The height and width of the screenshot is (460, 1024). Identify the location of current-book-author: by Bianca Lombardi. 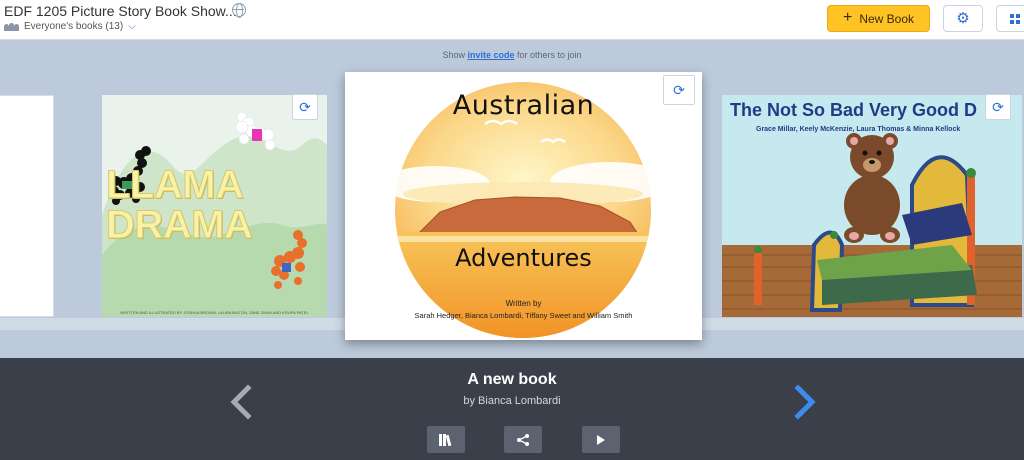
(512, 401).